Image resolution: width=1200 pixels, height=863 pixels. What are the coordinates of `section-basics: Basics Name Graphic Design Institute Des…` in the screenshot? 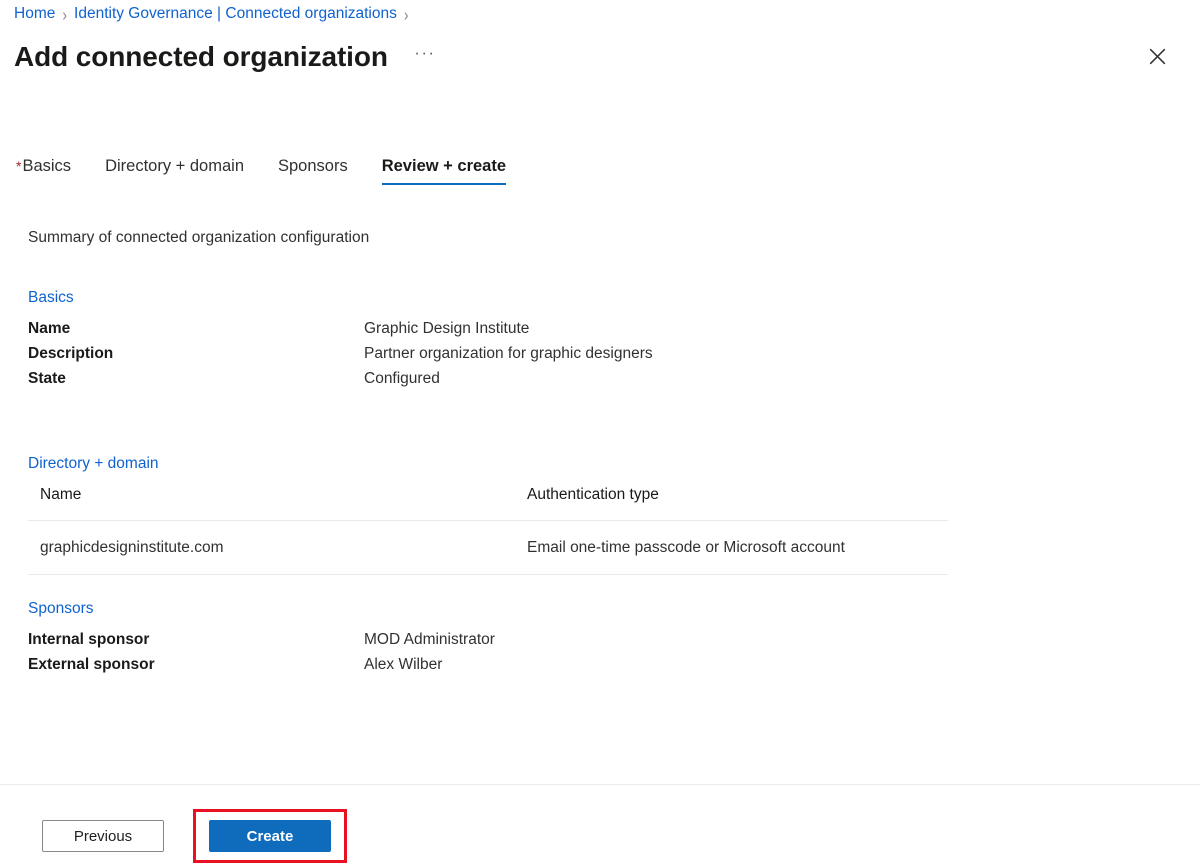 It's located at (340, 342).